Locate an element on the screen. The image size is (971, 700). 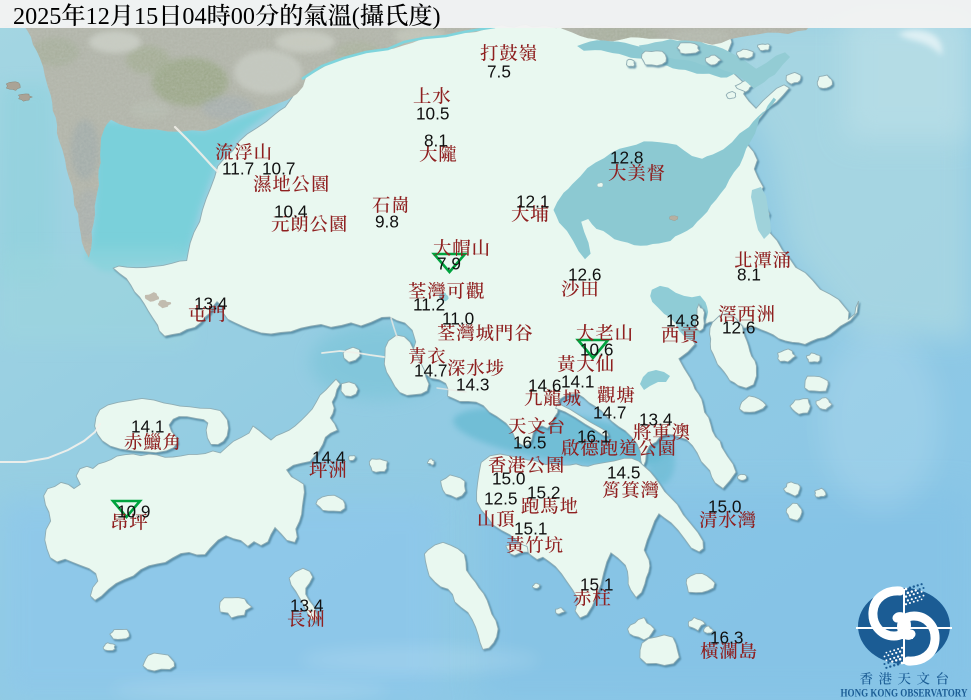
svg-text: 10.5 is located at coordinates (432, 114).